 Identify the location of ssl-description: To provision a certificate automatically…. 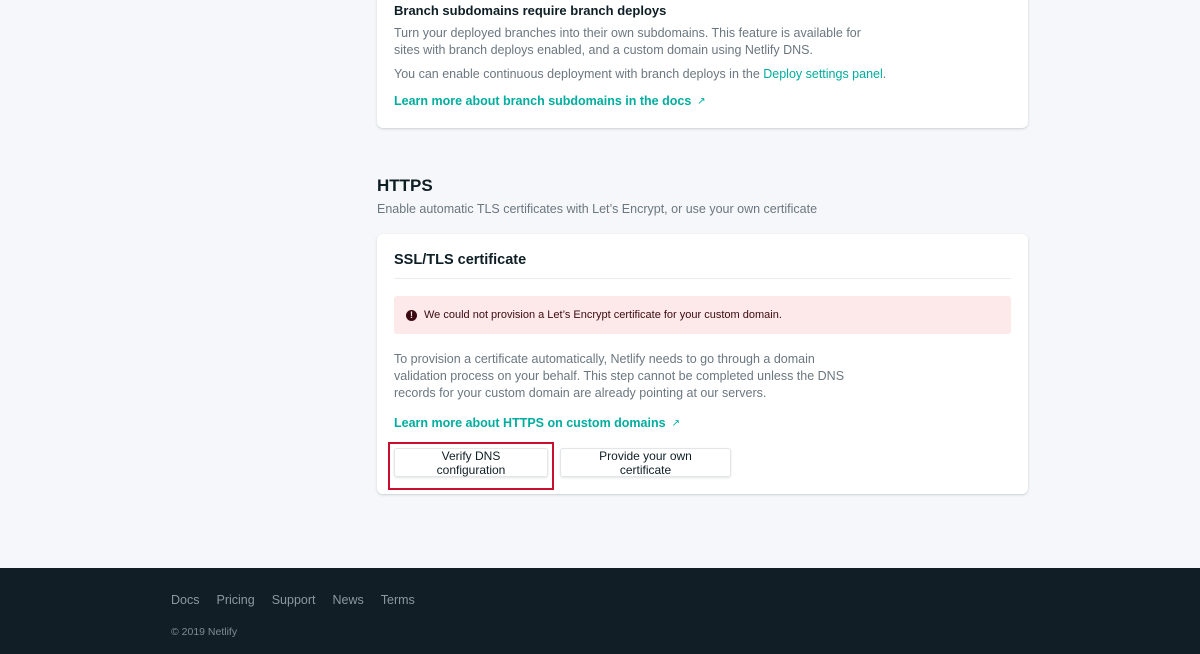
(619, 376).